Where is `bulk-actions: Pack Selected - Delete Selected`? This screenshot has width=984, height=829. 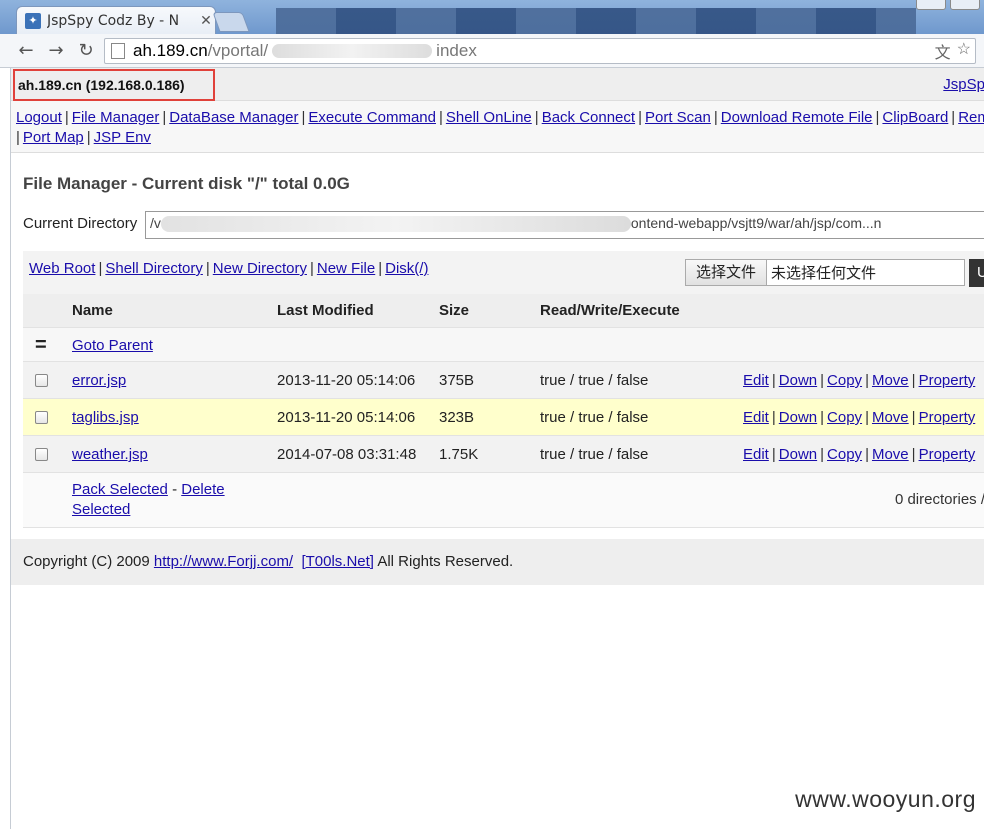
bulk-actions: Pack Selected - Delete Selected is located at coordinates (167, 500).